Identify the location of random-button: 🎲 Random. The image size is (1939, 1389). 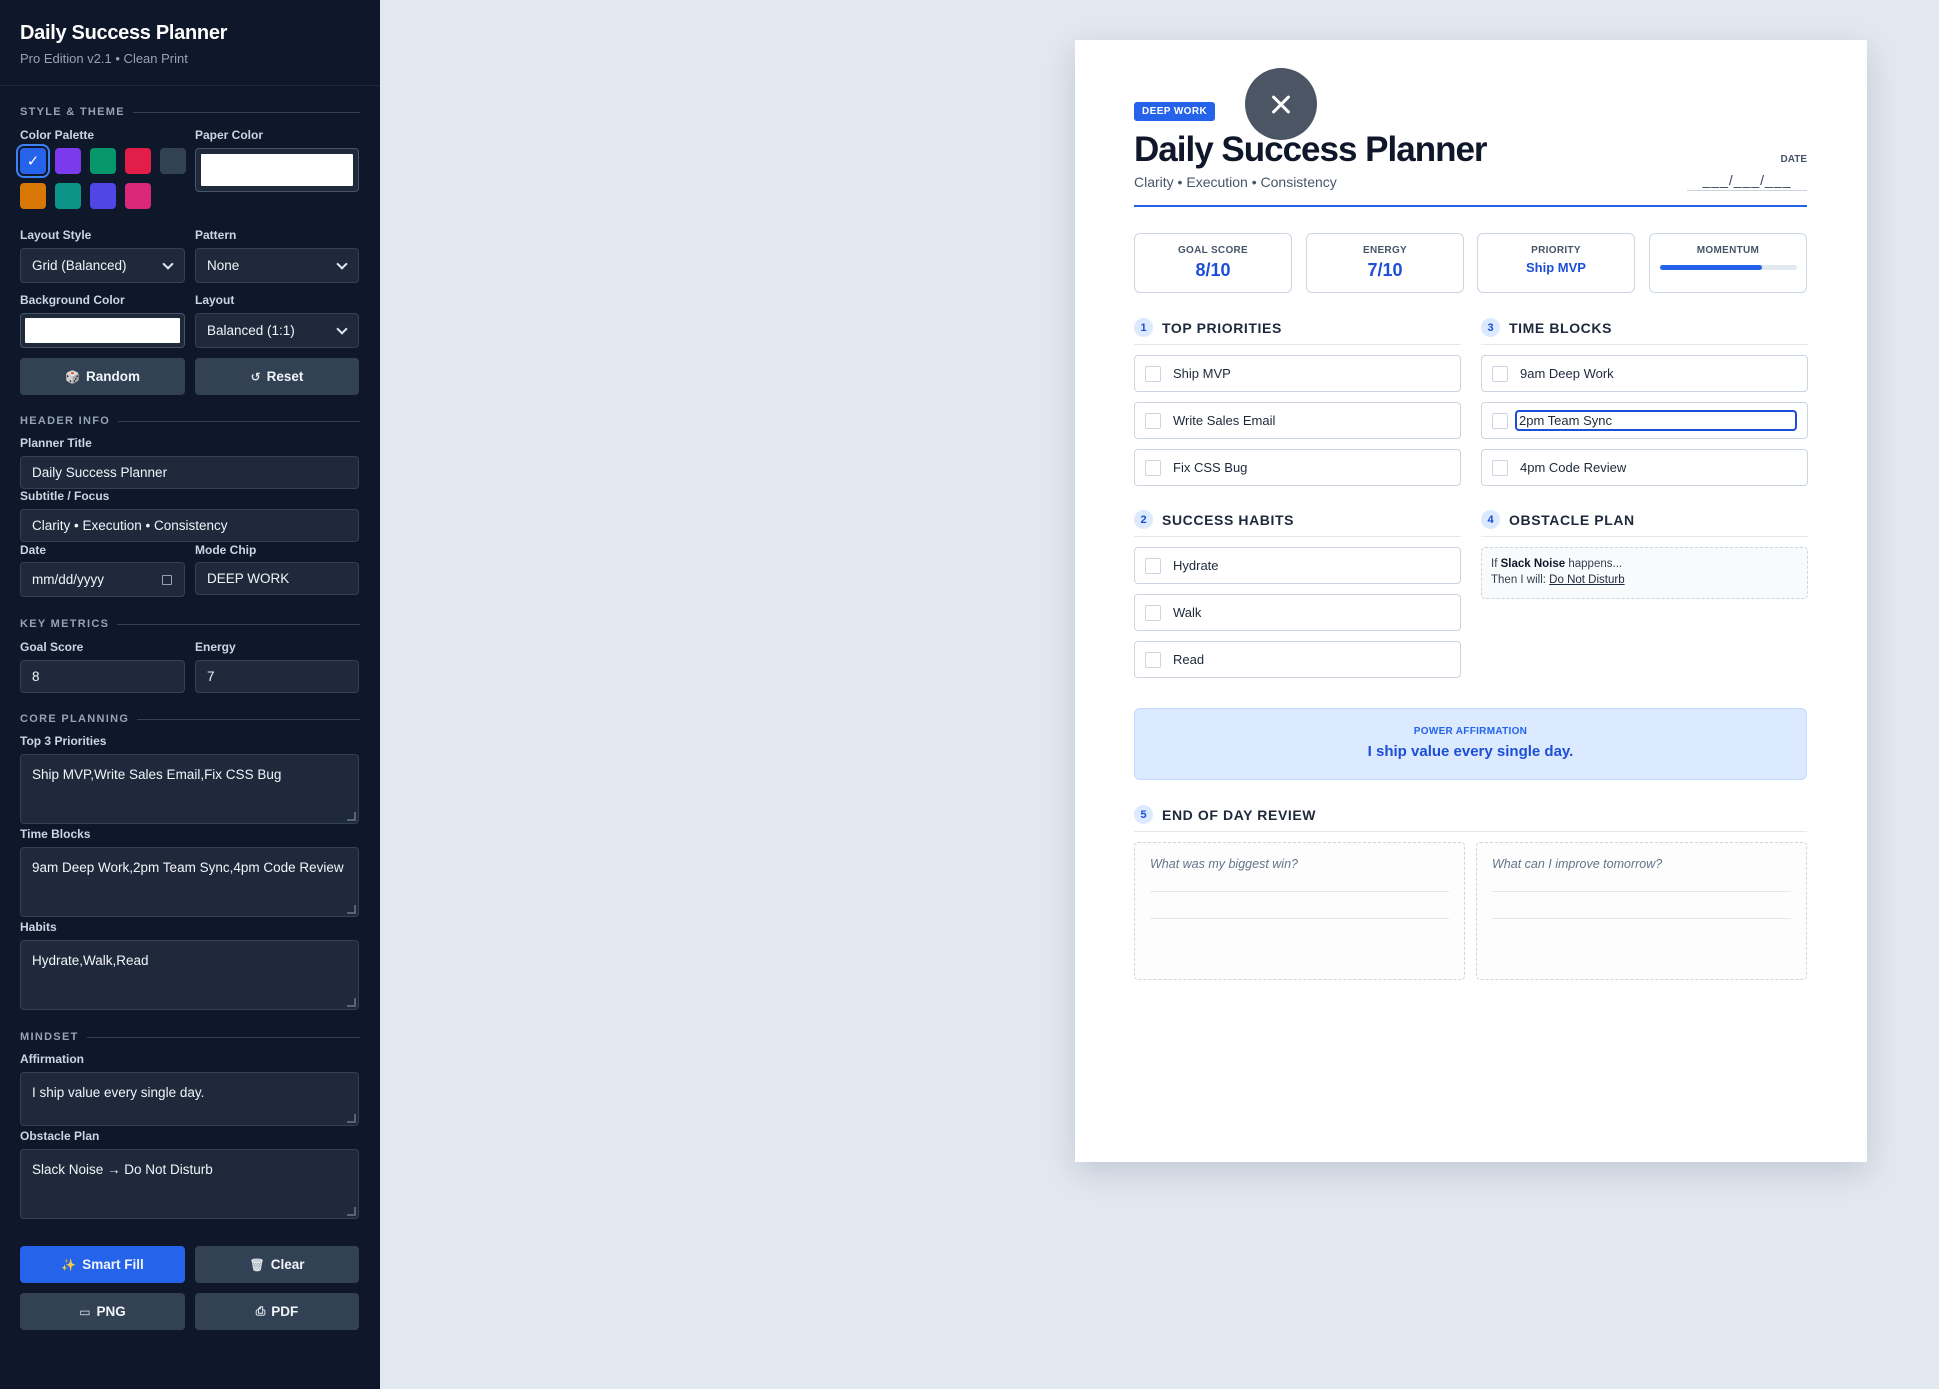
(102, 376).